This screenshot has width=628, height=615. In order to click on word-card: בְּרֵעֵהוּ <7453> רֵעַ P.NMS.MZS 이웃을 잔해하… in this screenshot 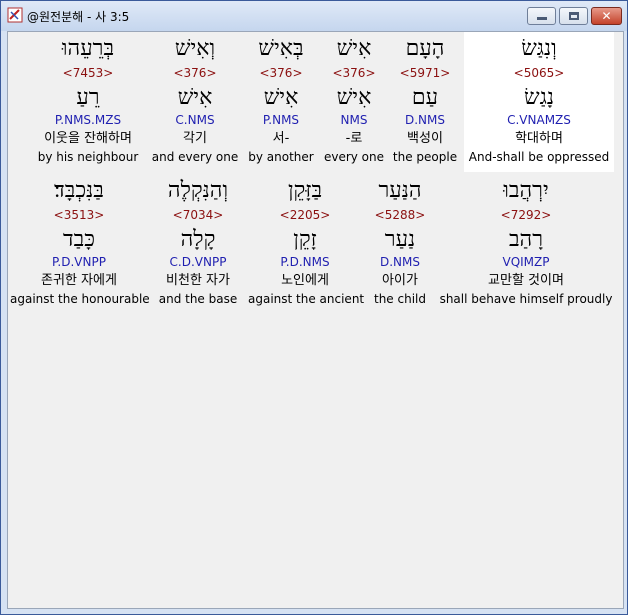, I will do `click(88, 102)`.